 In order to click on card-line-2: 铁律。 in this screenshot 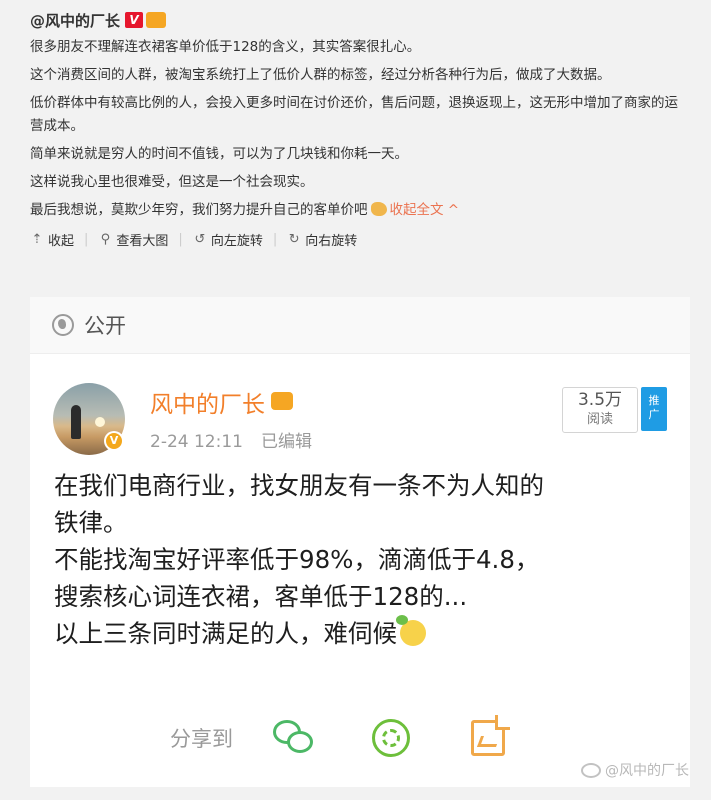, I will do `click(91, 522)`.